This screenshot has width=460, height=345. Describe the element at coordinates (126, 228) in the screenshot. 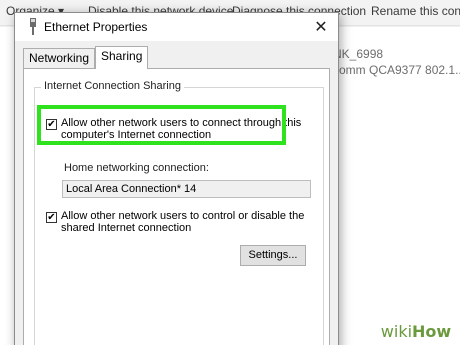

I see `allow-control-label-line2: shared Internet connection` at that location.